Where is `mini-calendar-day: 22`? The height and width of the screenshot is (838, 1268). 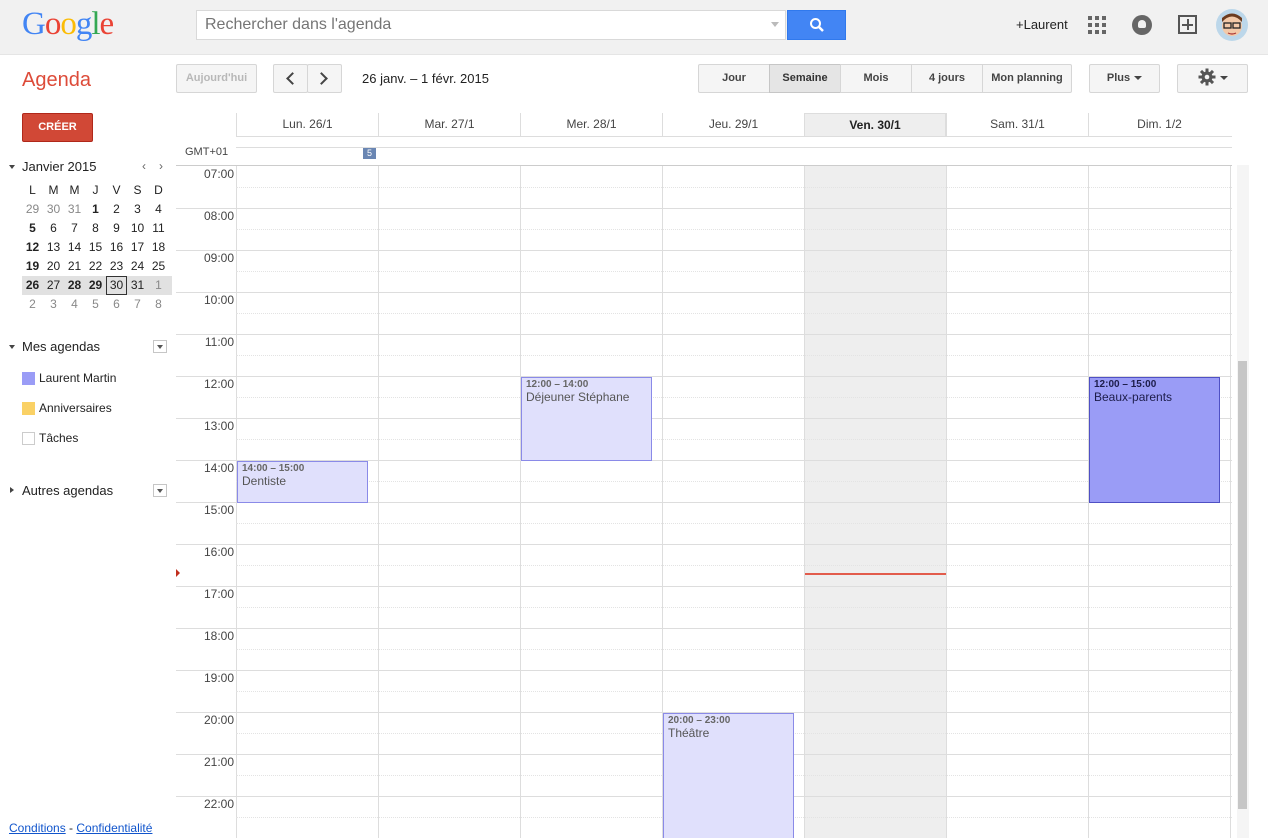 mini-calendar-day: 22 is located at coordinates (95, 266).